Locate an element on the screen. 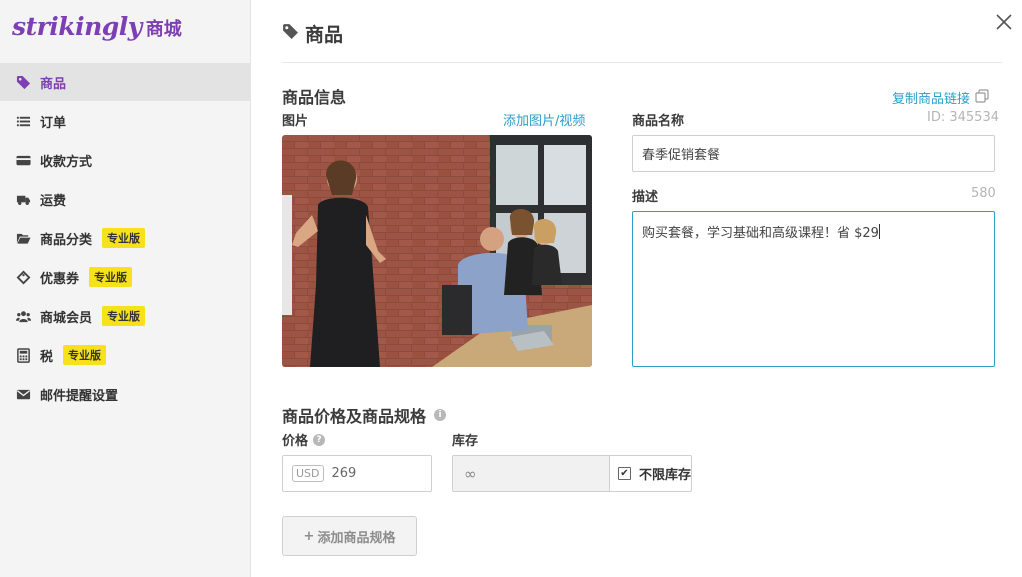 This screenshot has height=577, width=1022. product-name-input: 春季促销套餐 is located at coordinates (813, 153).